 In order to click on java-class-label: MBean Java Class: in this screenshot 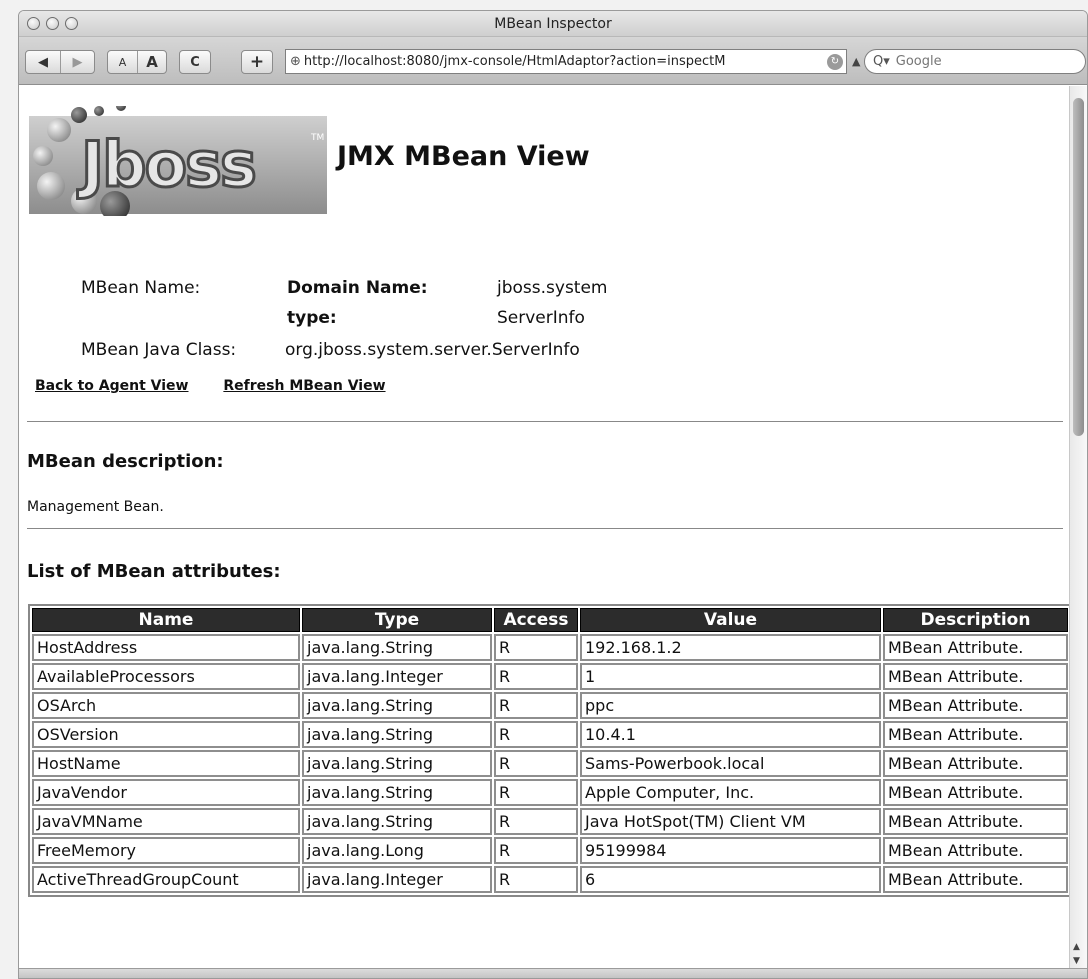, I will do `click(159, 350)`.